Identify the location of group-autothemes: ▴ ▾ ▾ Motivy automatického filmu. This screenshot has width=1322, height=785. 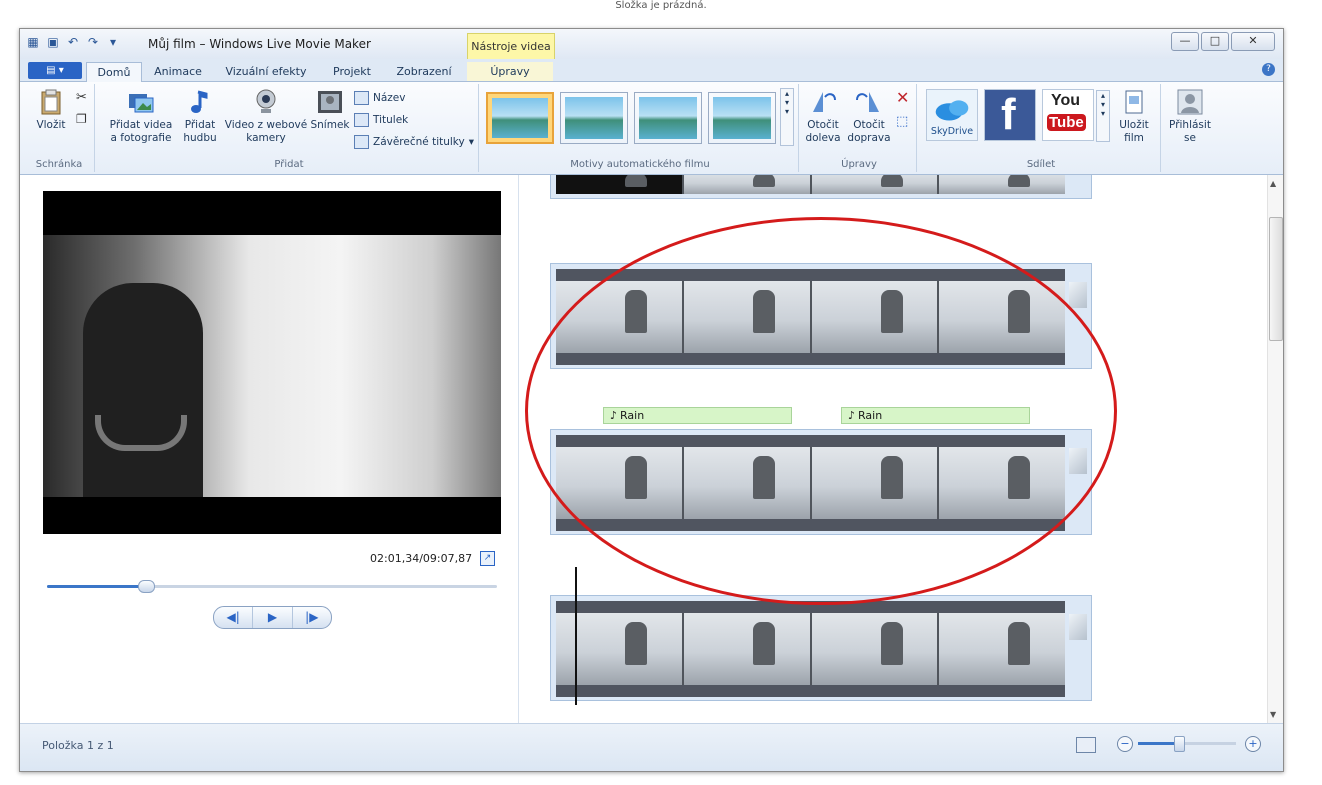
(640, 128).